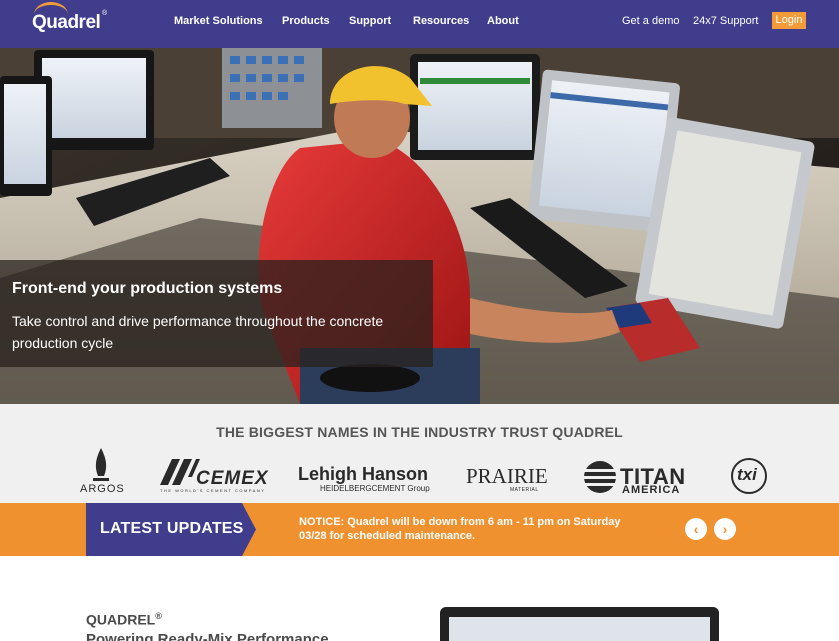 The width and height of the screenshot is (839, 641). Describe the element at coordinates (158, 616) in the screenshot. I see `intro-registered-mark: ®` at that location.